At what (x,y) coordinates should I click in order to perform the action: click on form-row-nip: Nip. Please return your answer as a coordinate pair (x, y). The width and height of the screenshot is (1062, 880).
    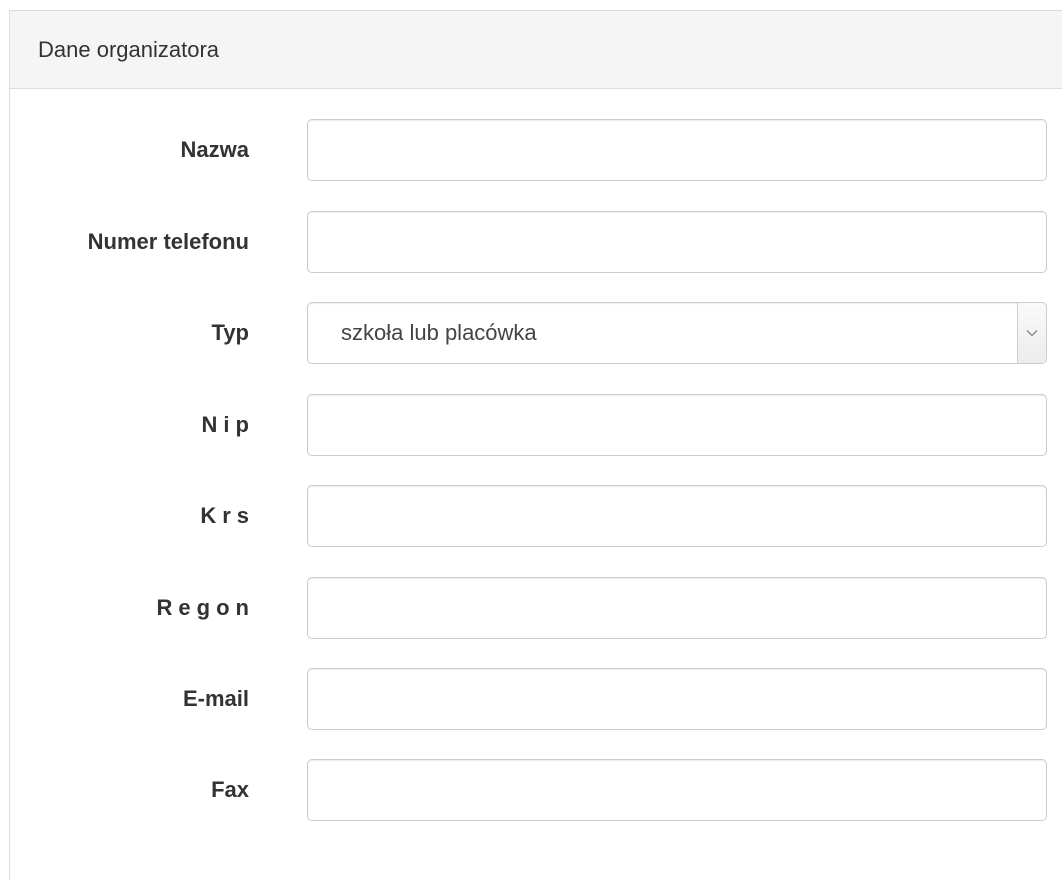
    Looking at the image, I should click on (536, 425).